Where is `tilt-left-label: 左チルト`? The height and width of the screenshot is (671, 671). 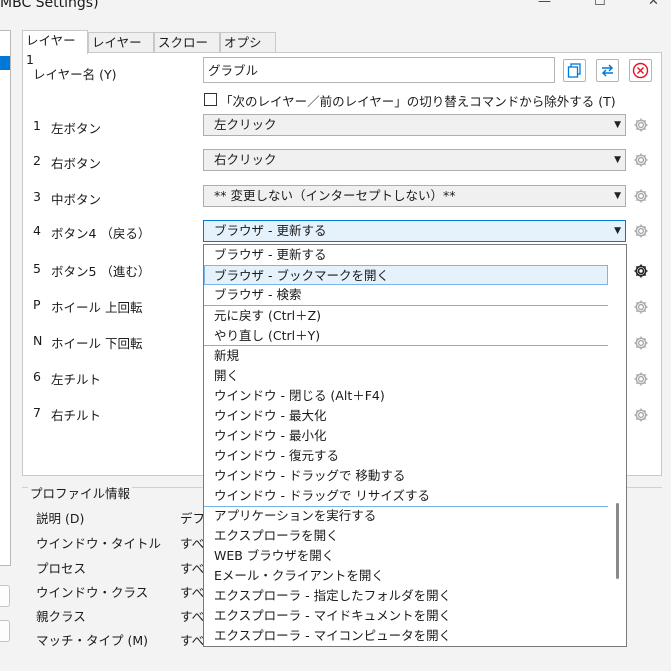 tilt-left-label: 左チルト is located at coordinates (76, 379).